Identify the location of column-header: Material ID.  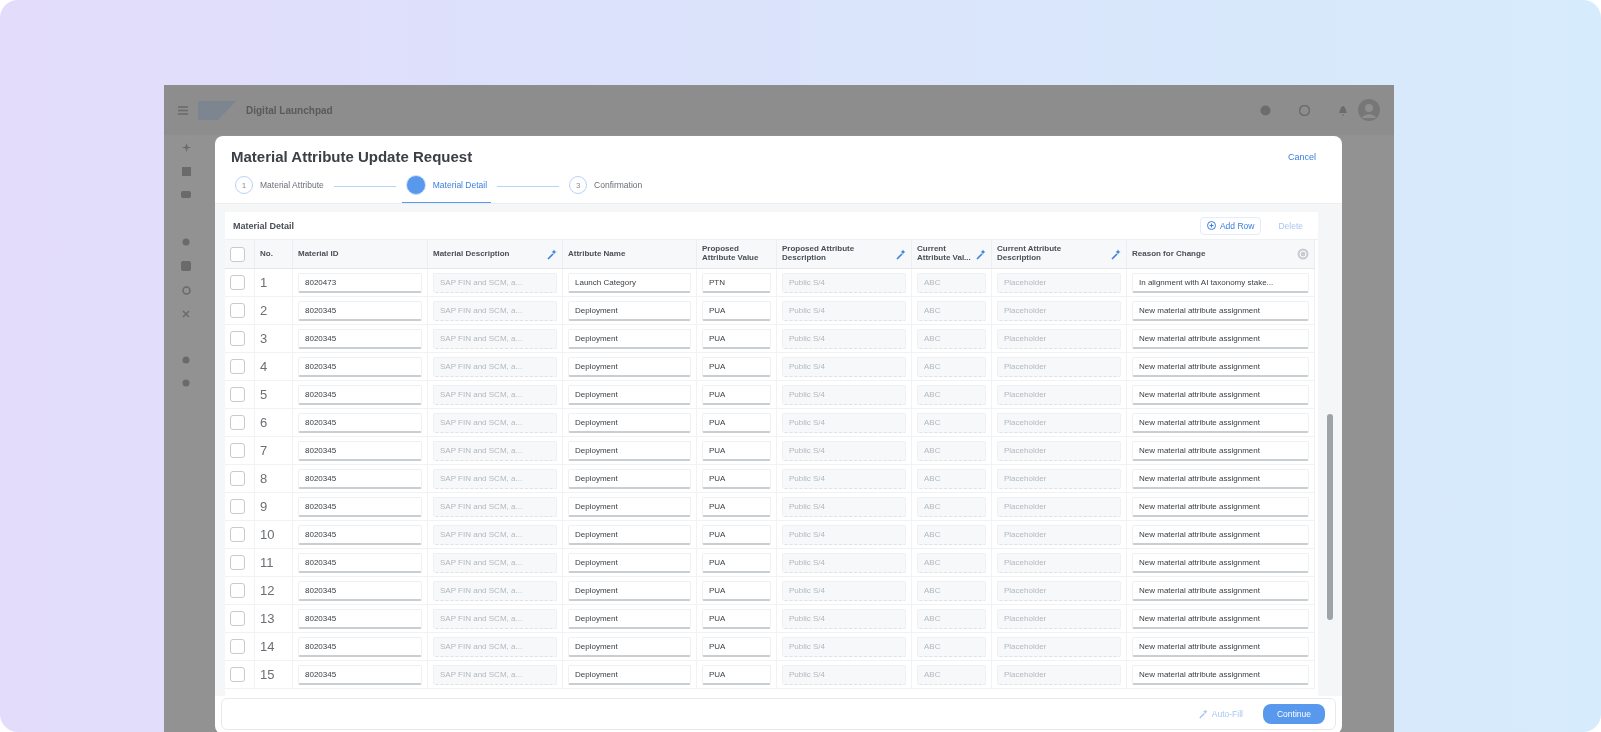
(360, 254).